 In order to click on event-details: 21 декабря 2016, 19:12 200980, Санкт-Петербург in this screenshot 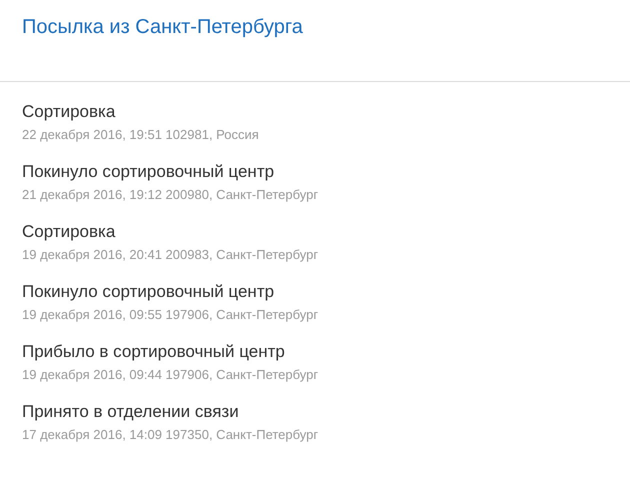, I will do `click(171, 195)`.